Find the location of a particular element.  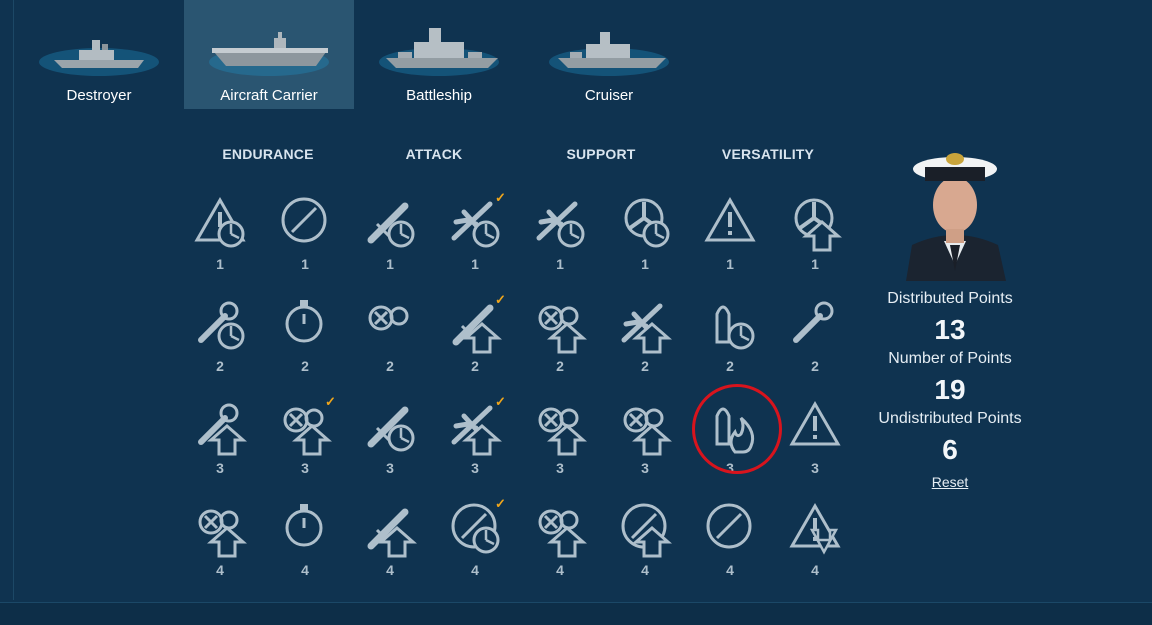

sight-upgrade-icon is located at coordinates (646, 530).